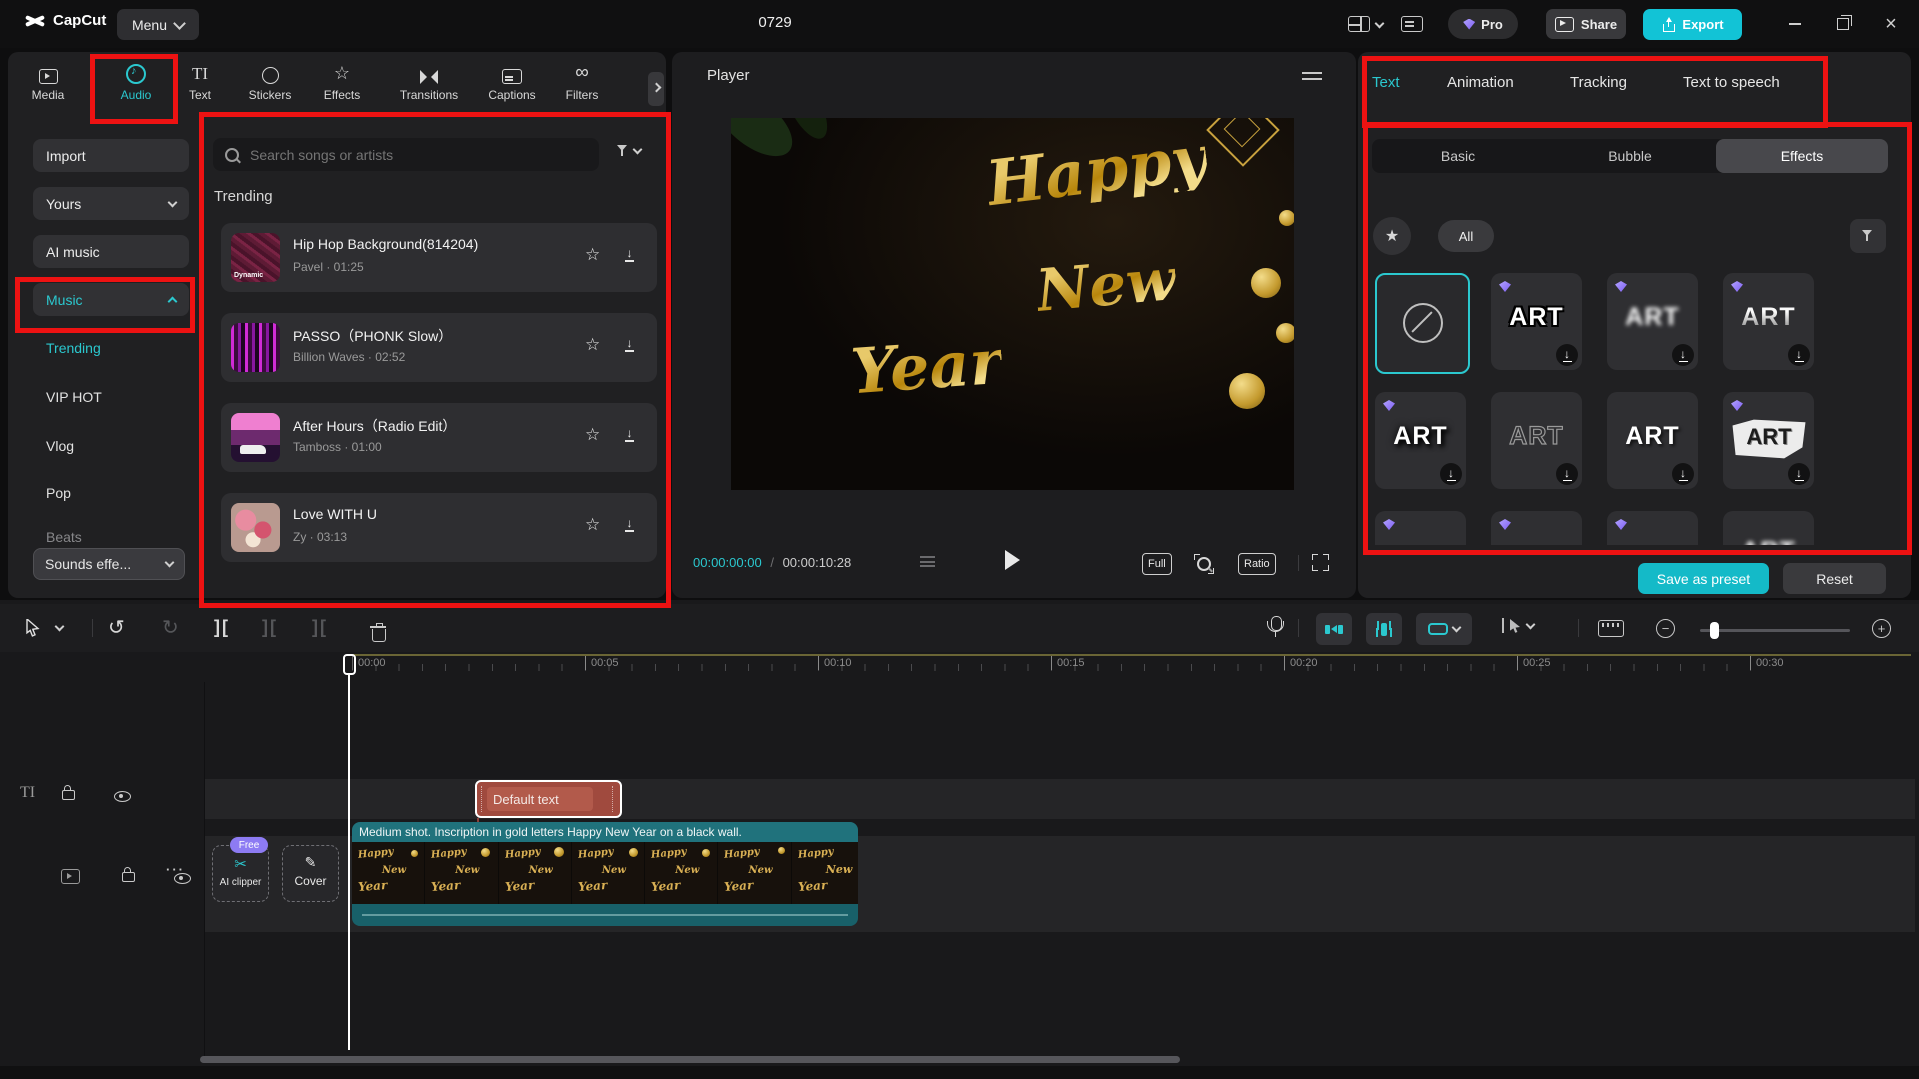 Image resolution: width=1919 pixels, height=1079 pixels. I want to click on undo-button: ↺, so click(116, 627).